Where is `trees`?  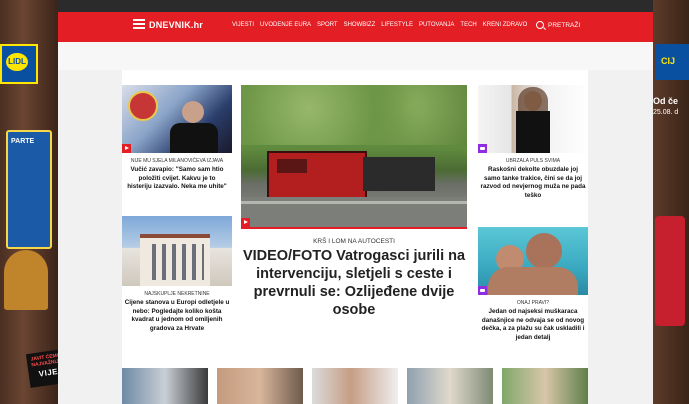 trees is located at coordinates (354, 115).